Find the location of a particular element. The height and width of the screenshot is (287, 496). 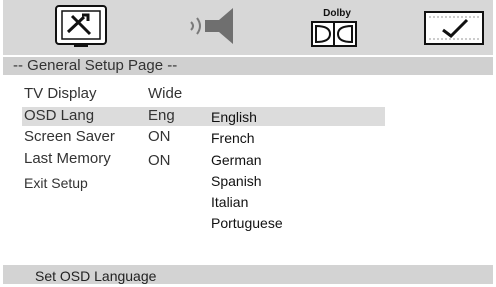

page-title-text: -- General Setup Page -- is located at coordinates (95, 65).